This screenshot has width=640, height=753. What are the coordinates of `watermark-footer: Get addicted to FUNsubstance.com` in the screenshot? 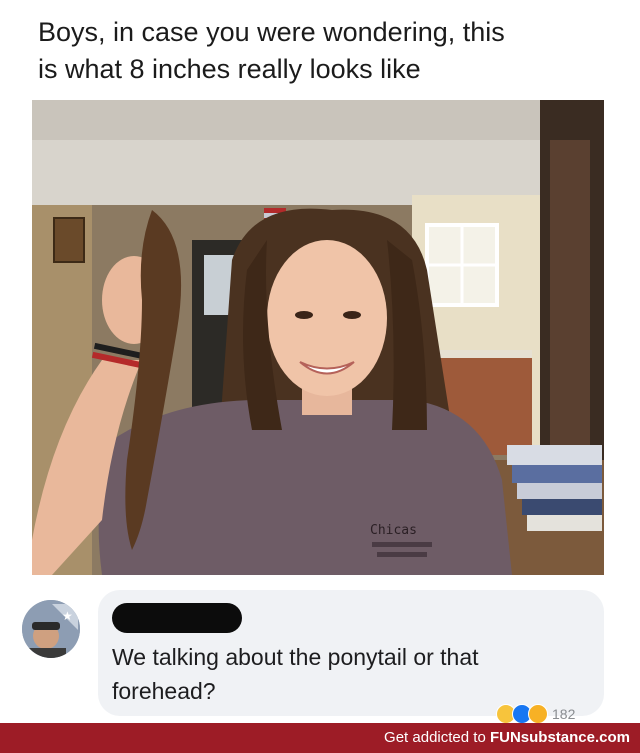 It's located at (320, 738).